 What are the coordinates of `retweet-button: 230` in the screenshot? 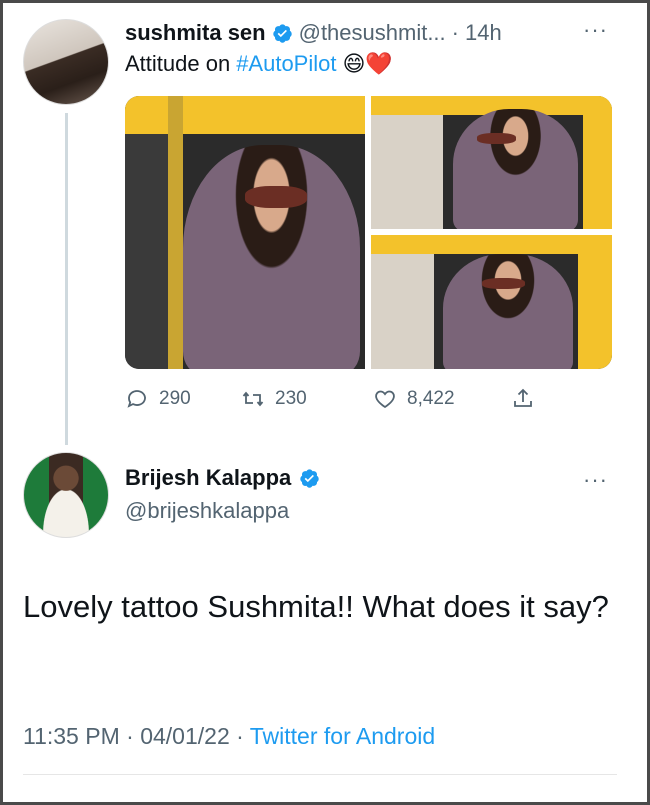 It's located at (307, 399).